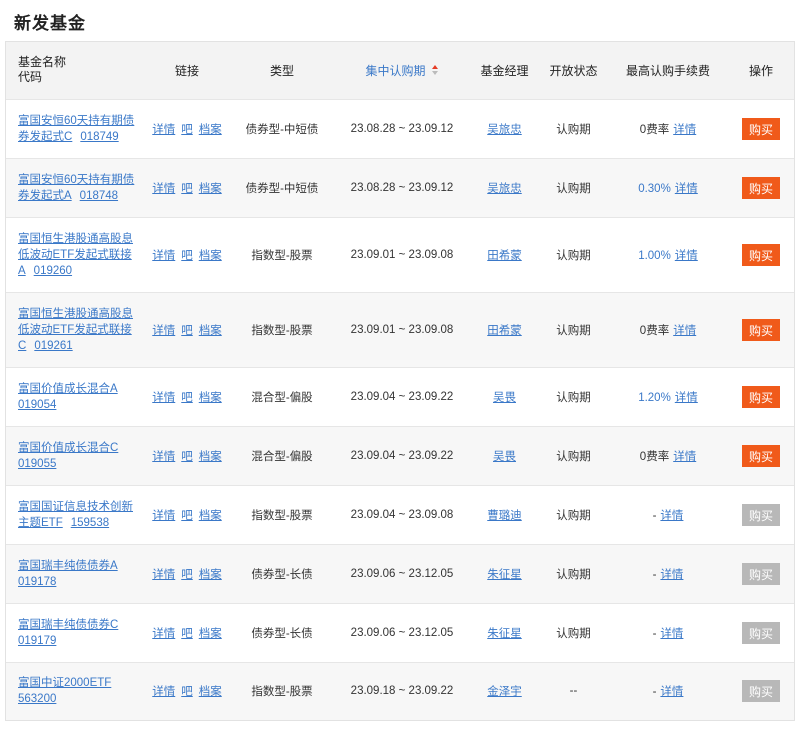 This screenshot has height=729, width=800. What do you see at coordinates (99, 137) in the screenshot?
I see `fund-code-link: 018749` at bounding box center [99, 137].